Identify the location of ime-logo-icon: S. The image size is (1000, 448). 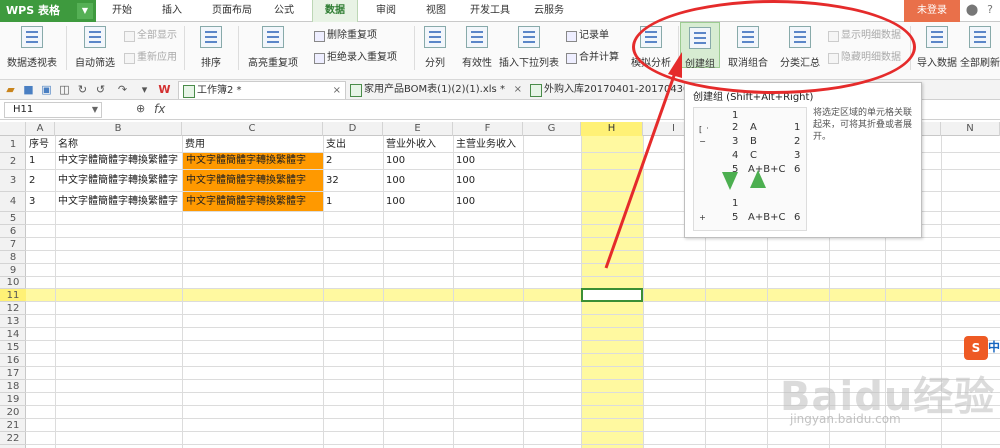
(976, 348).